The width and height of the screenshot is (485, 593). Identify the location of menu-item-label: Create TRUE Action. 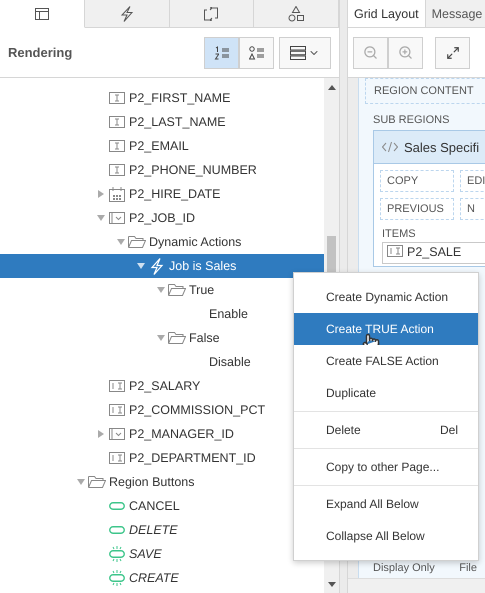
(380, 329).